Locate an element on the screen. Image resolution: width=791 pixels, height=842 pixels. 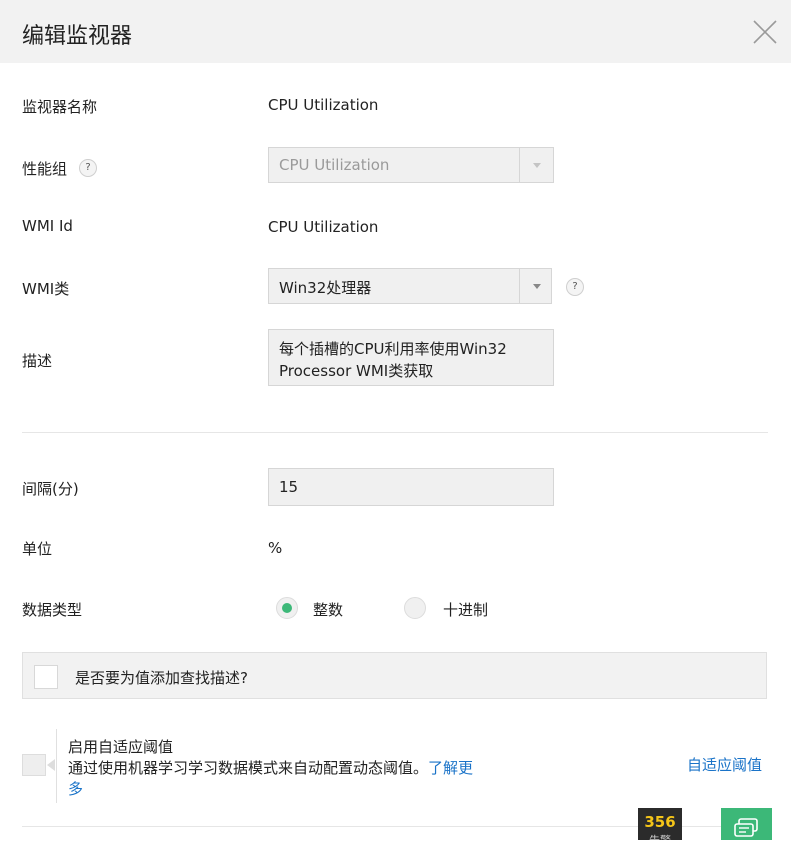
wmi-class-help-icon: ? is located at coordinates (575, 287).